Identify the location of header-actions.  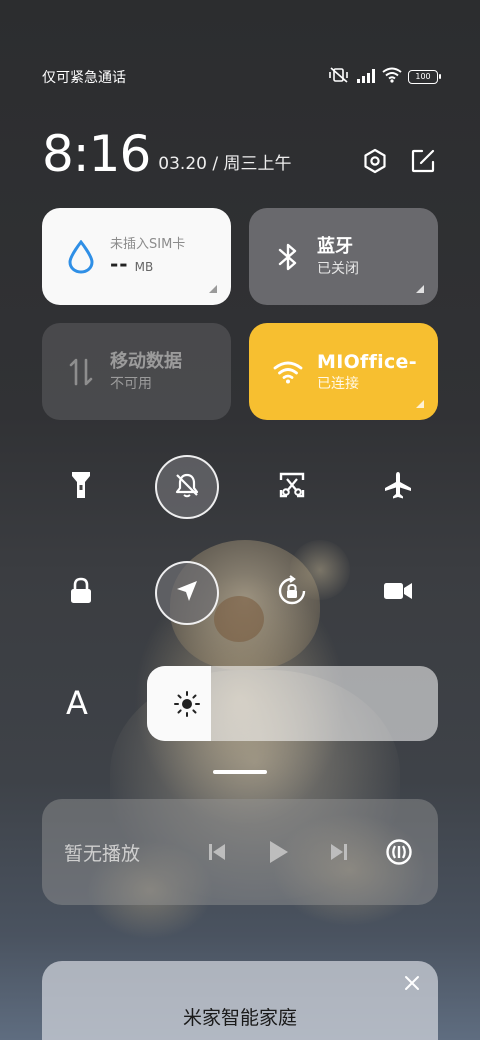
(399, 161).